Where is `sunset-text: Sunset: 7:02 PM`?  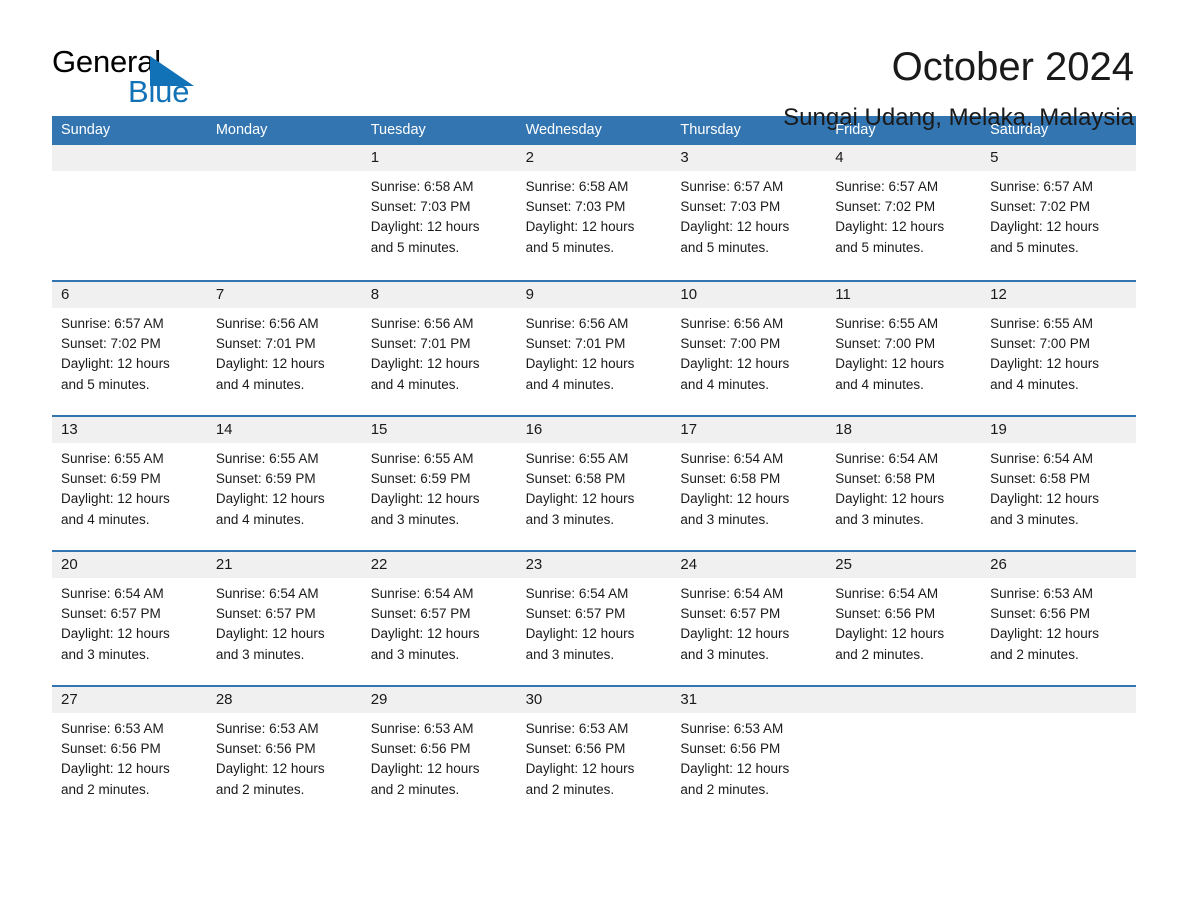 sunset-text: Sunset: 7:02 PM is located at coordinates (885, 207).